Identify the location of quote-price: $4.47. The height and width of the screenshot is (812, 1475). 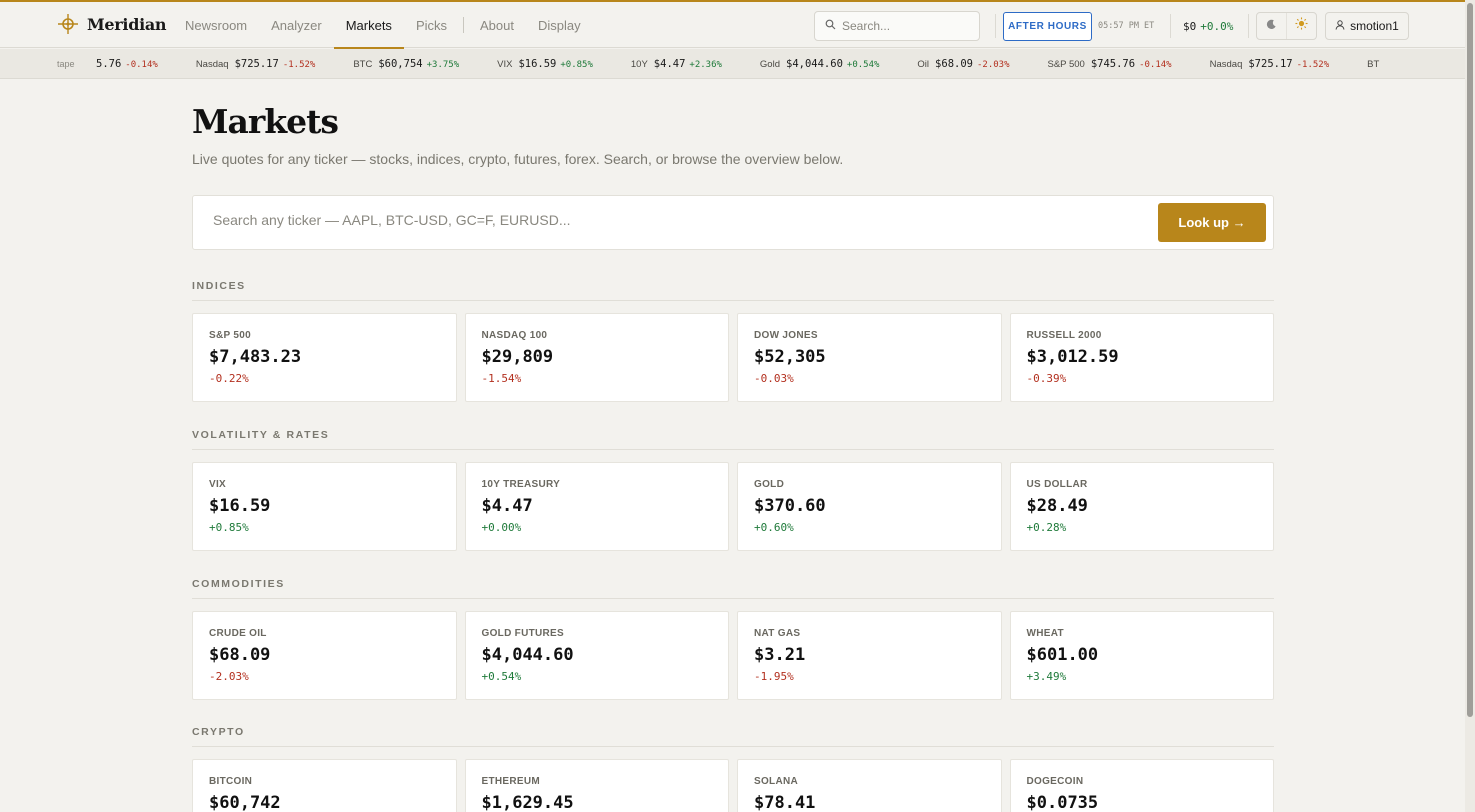
(507, 506).